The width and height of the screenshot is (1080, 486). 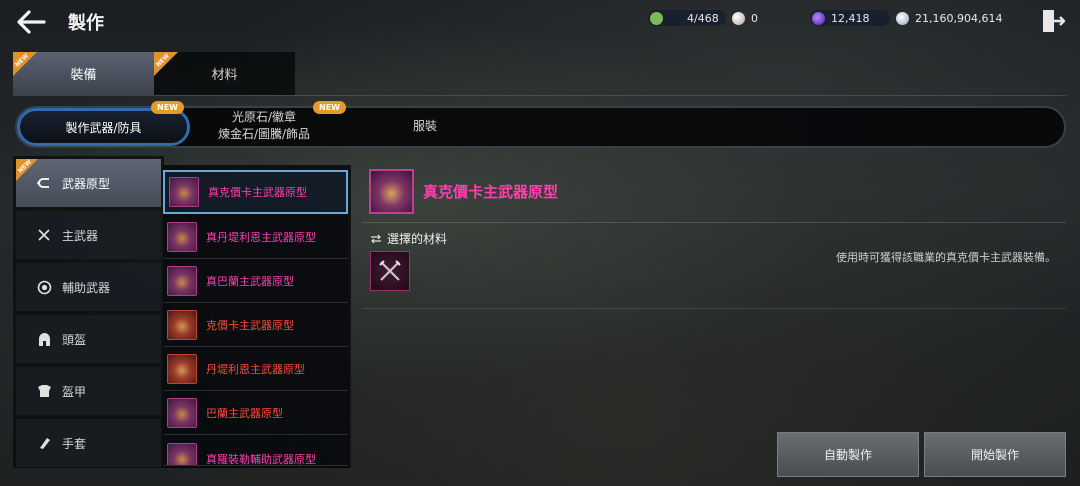 What do you see at coordinates (86, 23) in the screenshot?
I see `page-title: 製作` at bounding box center [86, 23].